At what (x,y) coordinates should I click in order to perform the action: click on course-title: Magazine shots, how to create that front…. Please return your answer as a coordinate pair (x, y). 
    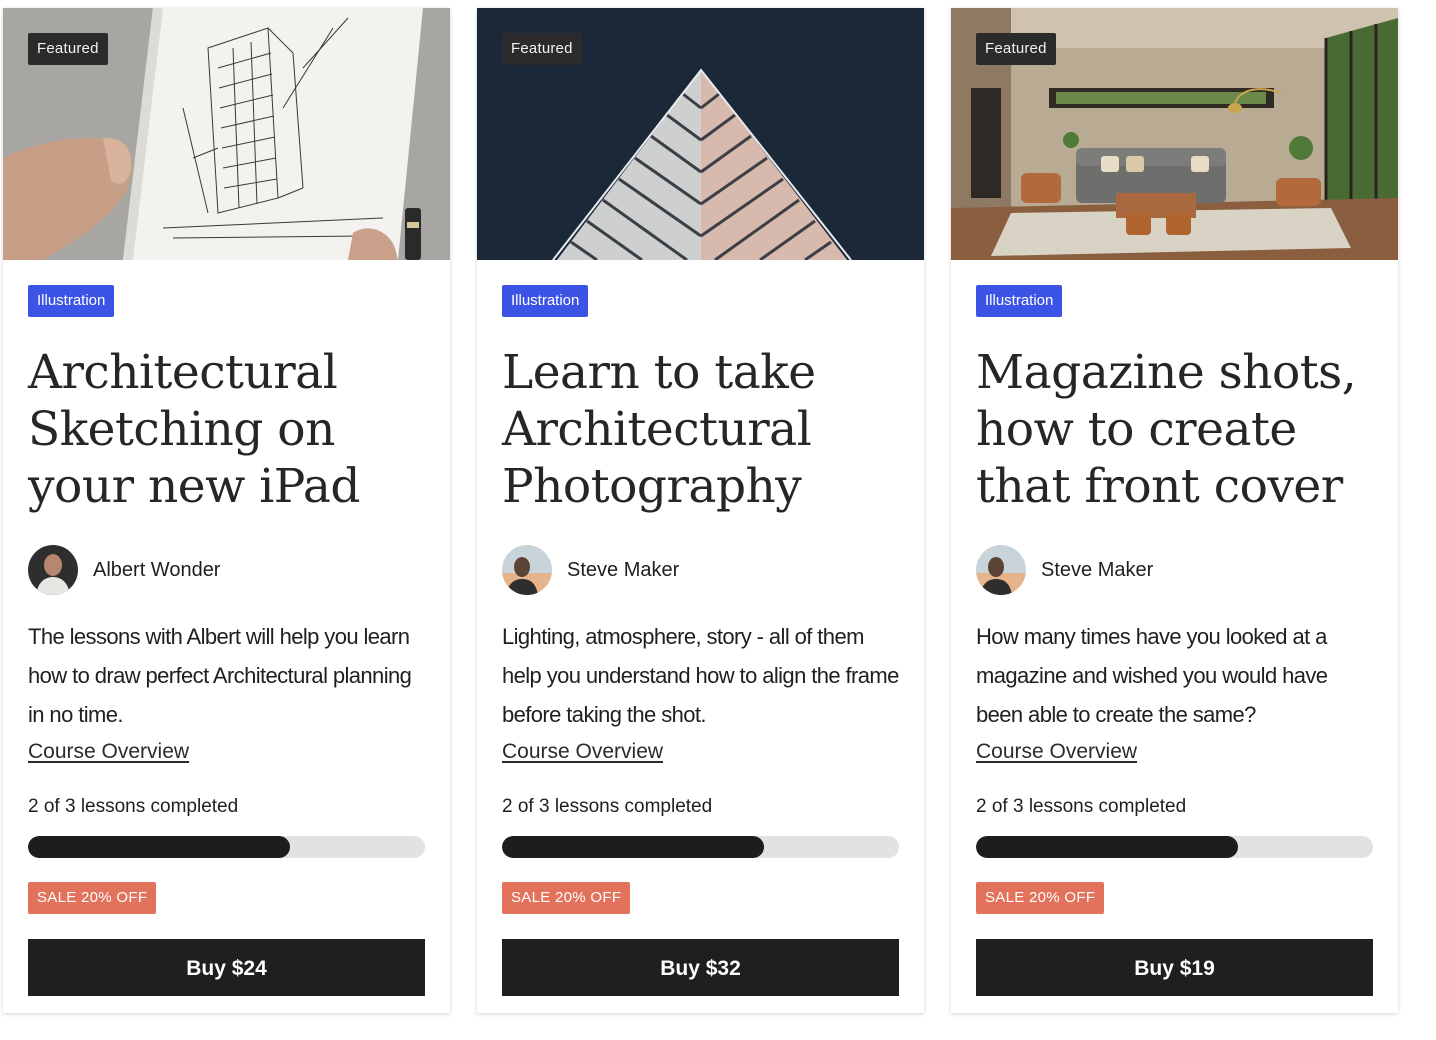
    Looking at the image, I should click on (1174, 429).